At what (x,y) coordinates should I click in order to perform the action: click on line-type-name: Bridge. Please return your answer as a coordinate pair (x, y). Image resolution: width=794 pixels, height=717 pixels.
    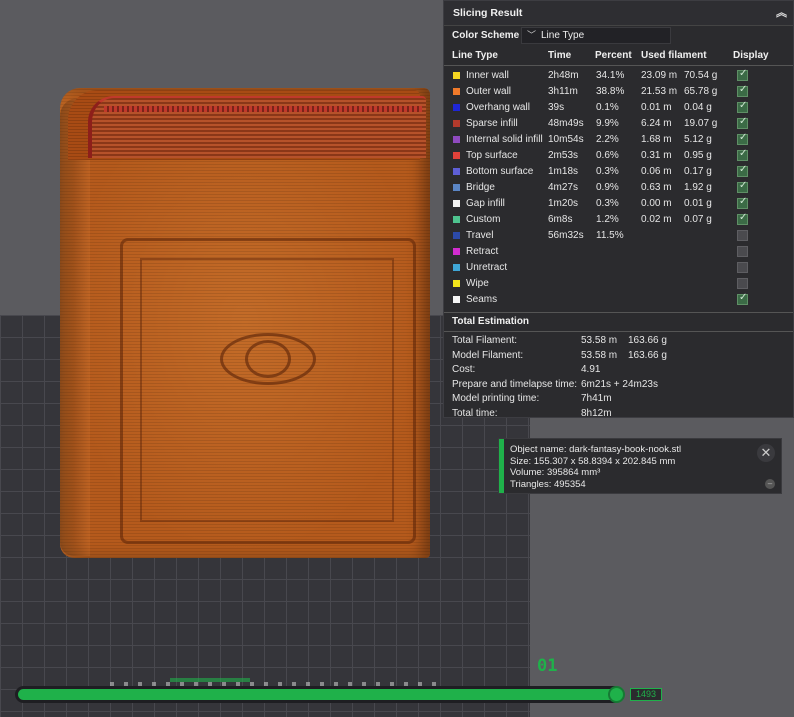
    Looking at the image, I should click on (480, 187).